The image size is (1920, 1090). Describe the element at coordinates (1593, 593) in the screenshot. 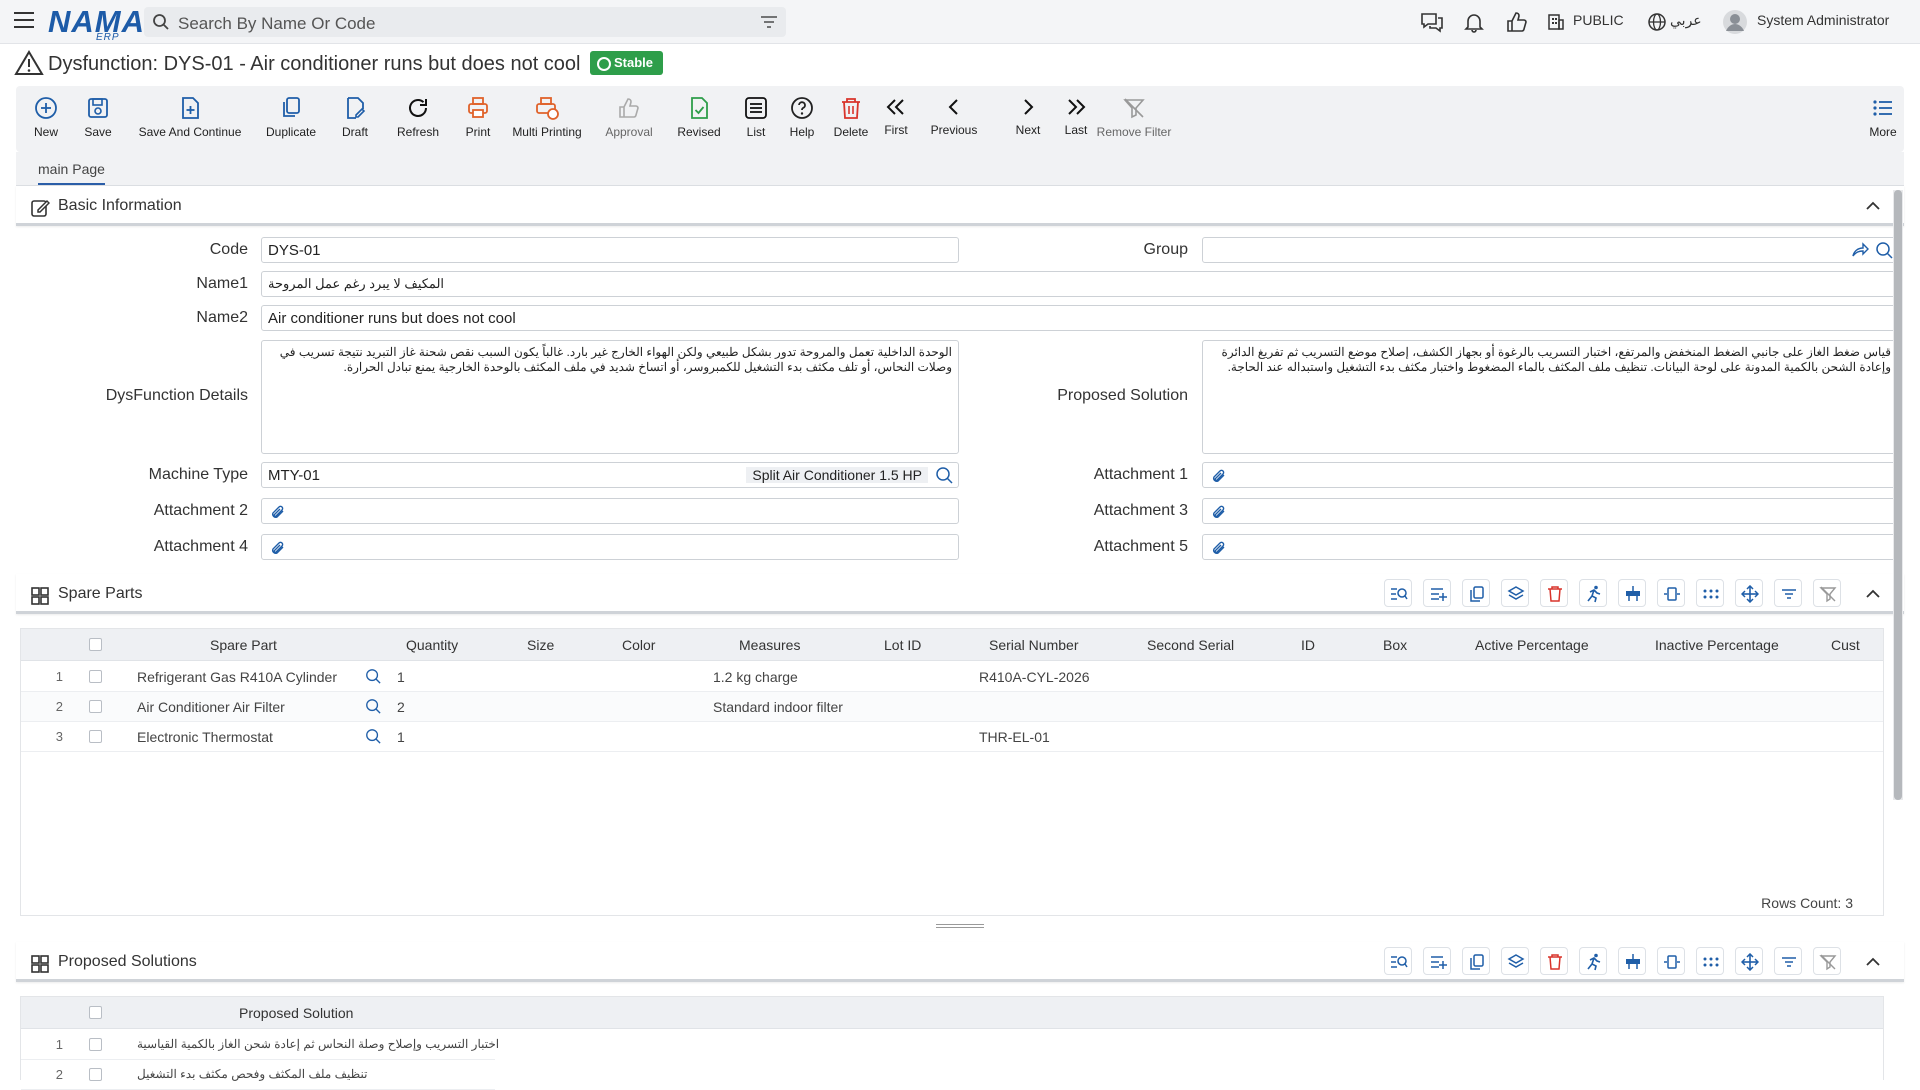

I see `run-button` at that location.